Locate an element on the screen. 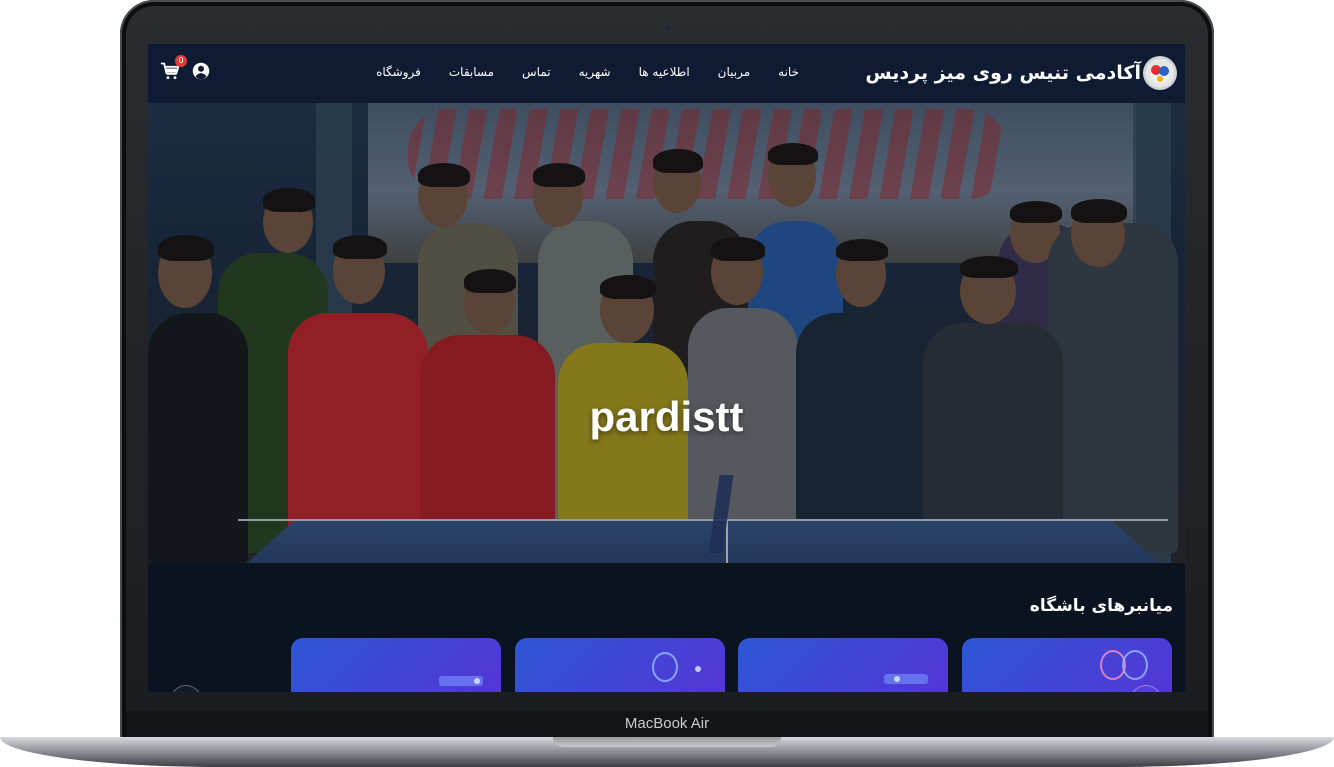  site-brand: آکادمی تنیس روی میز پردیس is located at coordinates (1020, 73).